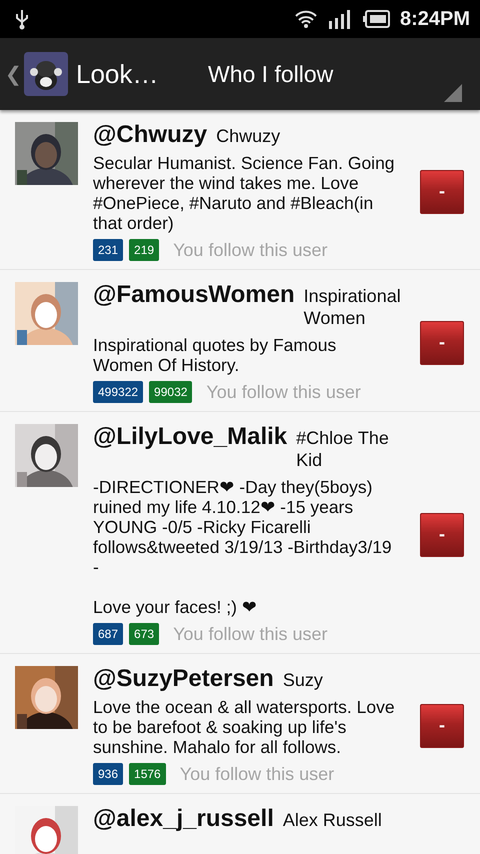 The width and height of the screenshot is (480, 854). Describe the element at coordinates (147, 774) in the screenshot. I see `following-count: 1576` at that location.